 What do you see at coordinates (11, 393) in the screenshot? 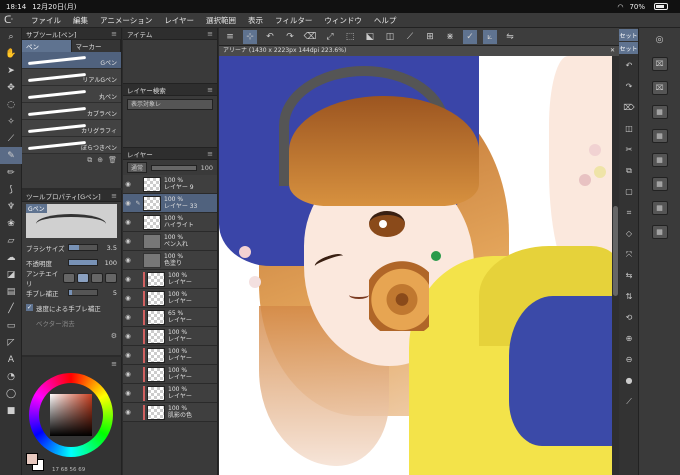
I see `correct-line-icon: ◯` at bounding box center [11, 393].